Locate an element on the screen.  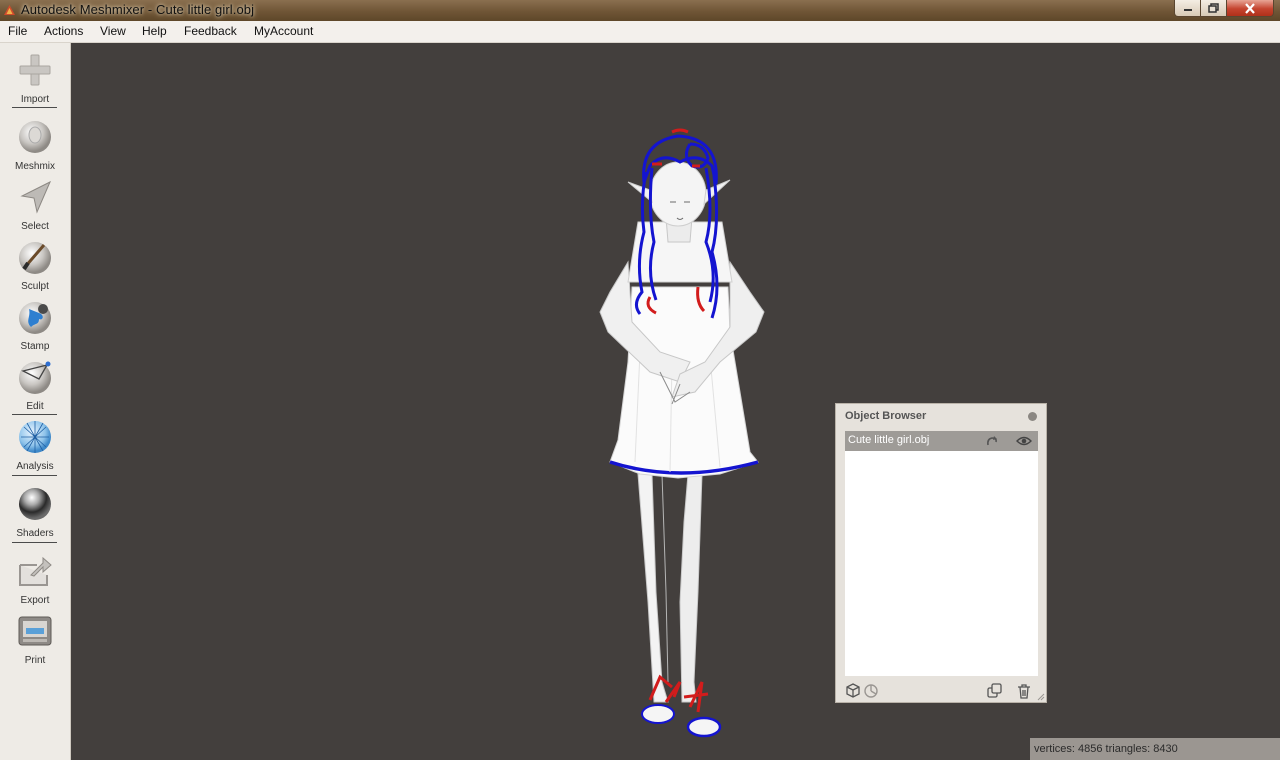
status-bar: vertices: 4856 triangles: 8430 is located at coordinates (1155, 749).